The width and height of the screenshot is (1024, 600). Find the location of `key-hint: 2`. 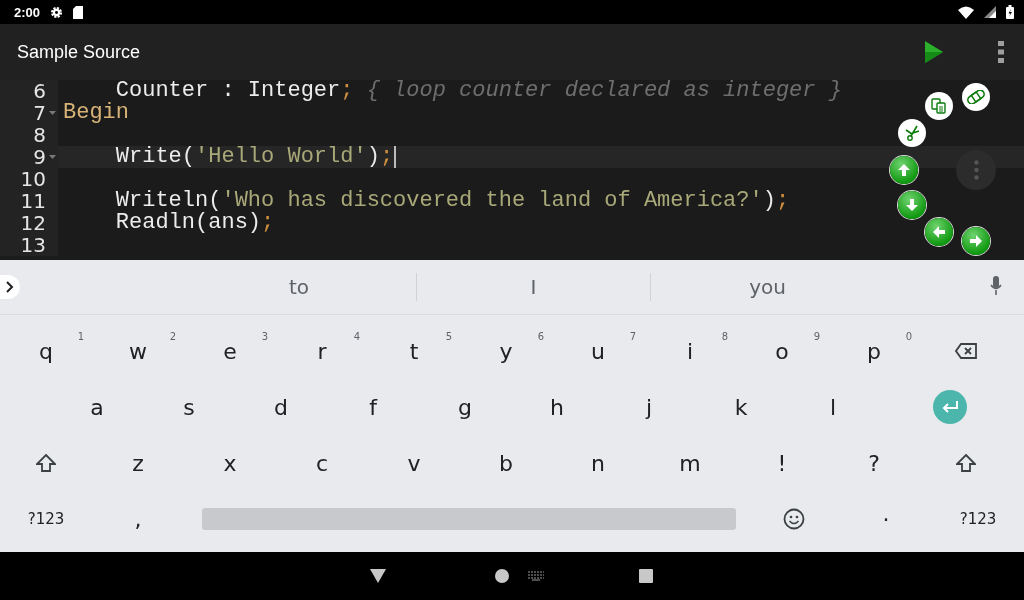

key-hint: 2 is located at coordinates (172, 336).